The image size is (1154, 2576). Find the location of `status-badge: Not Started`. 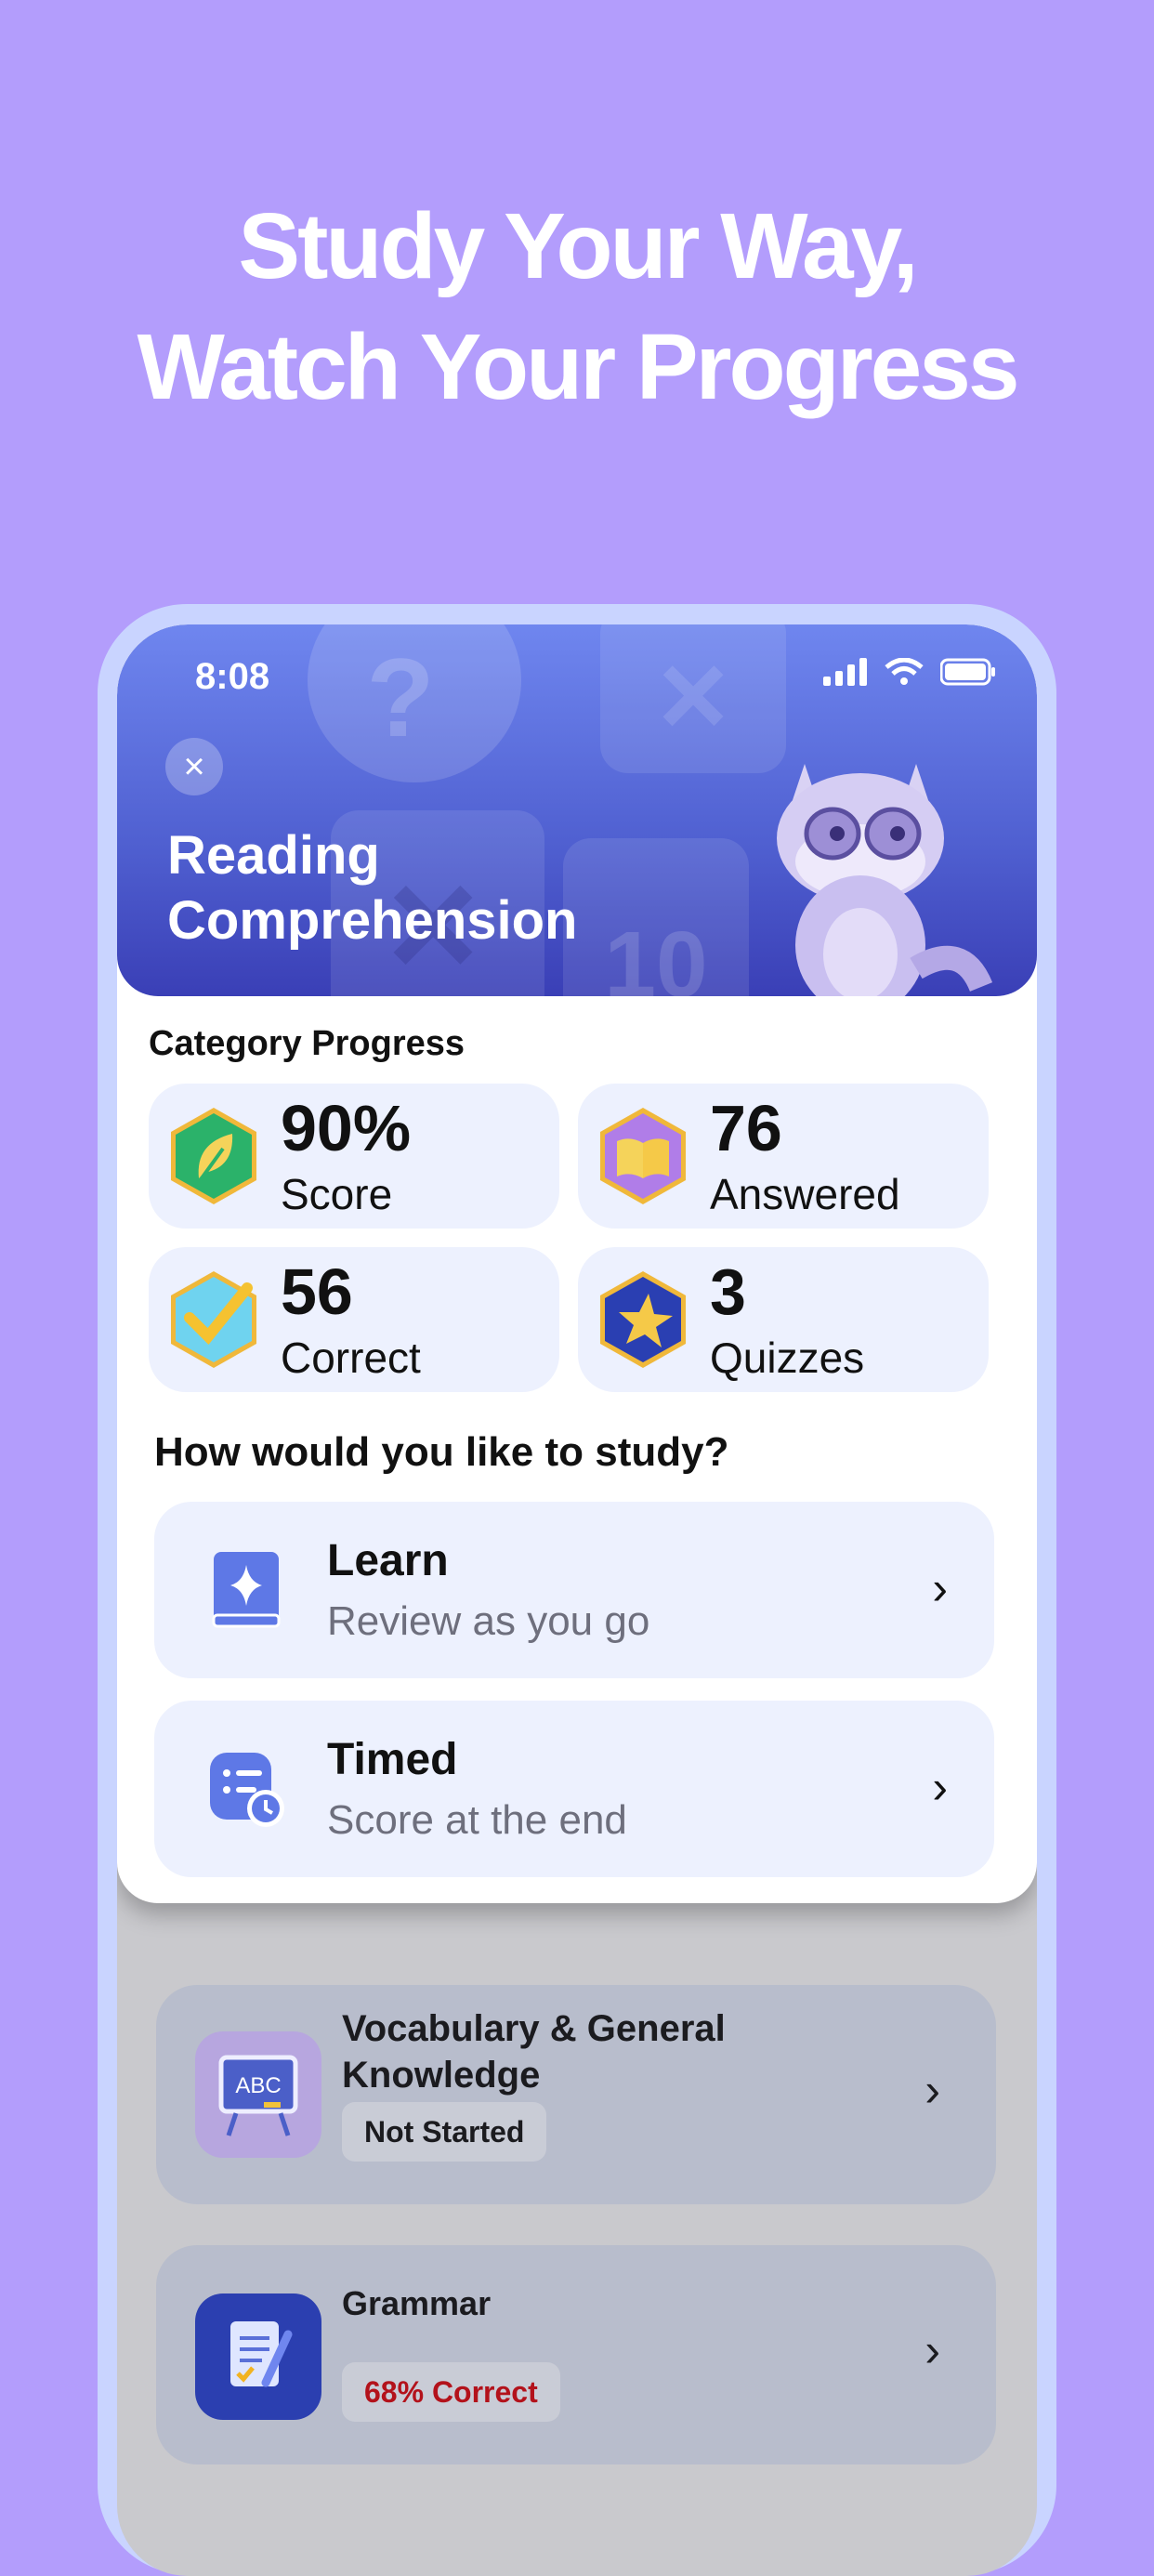

status-badge: Not Started is located at coordinates (444, 2132).